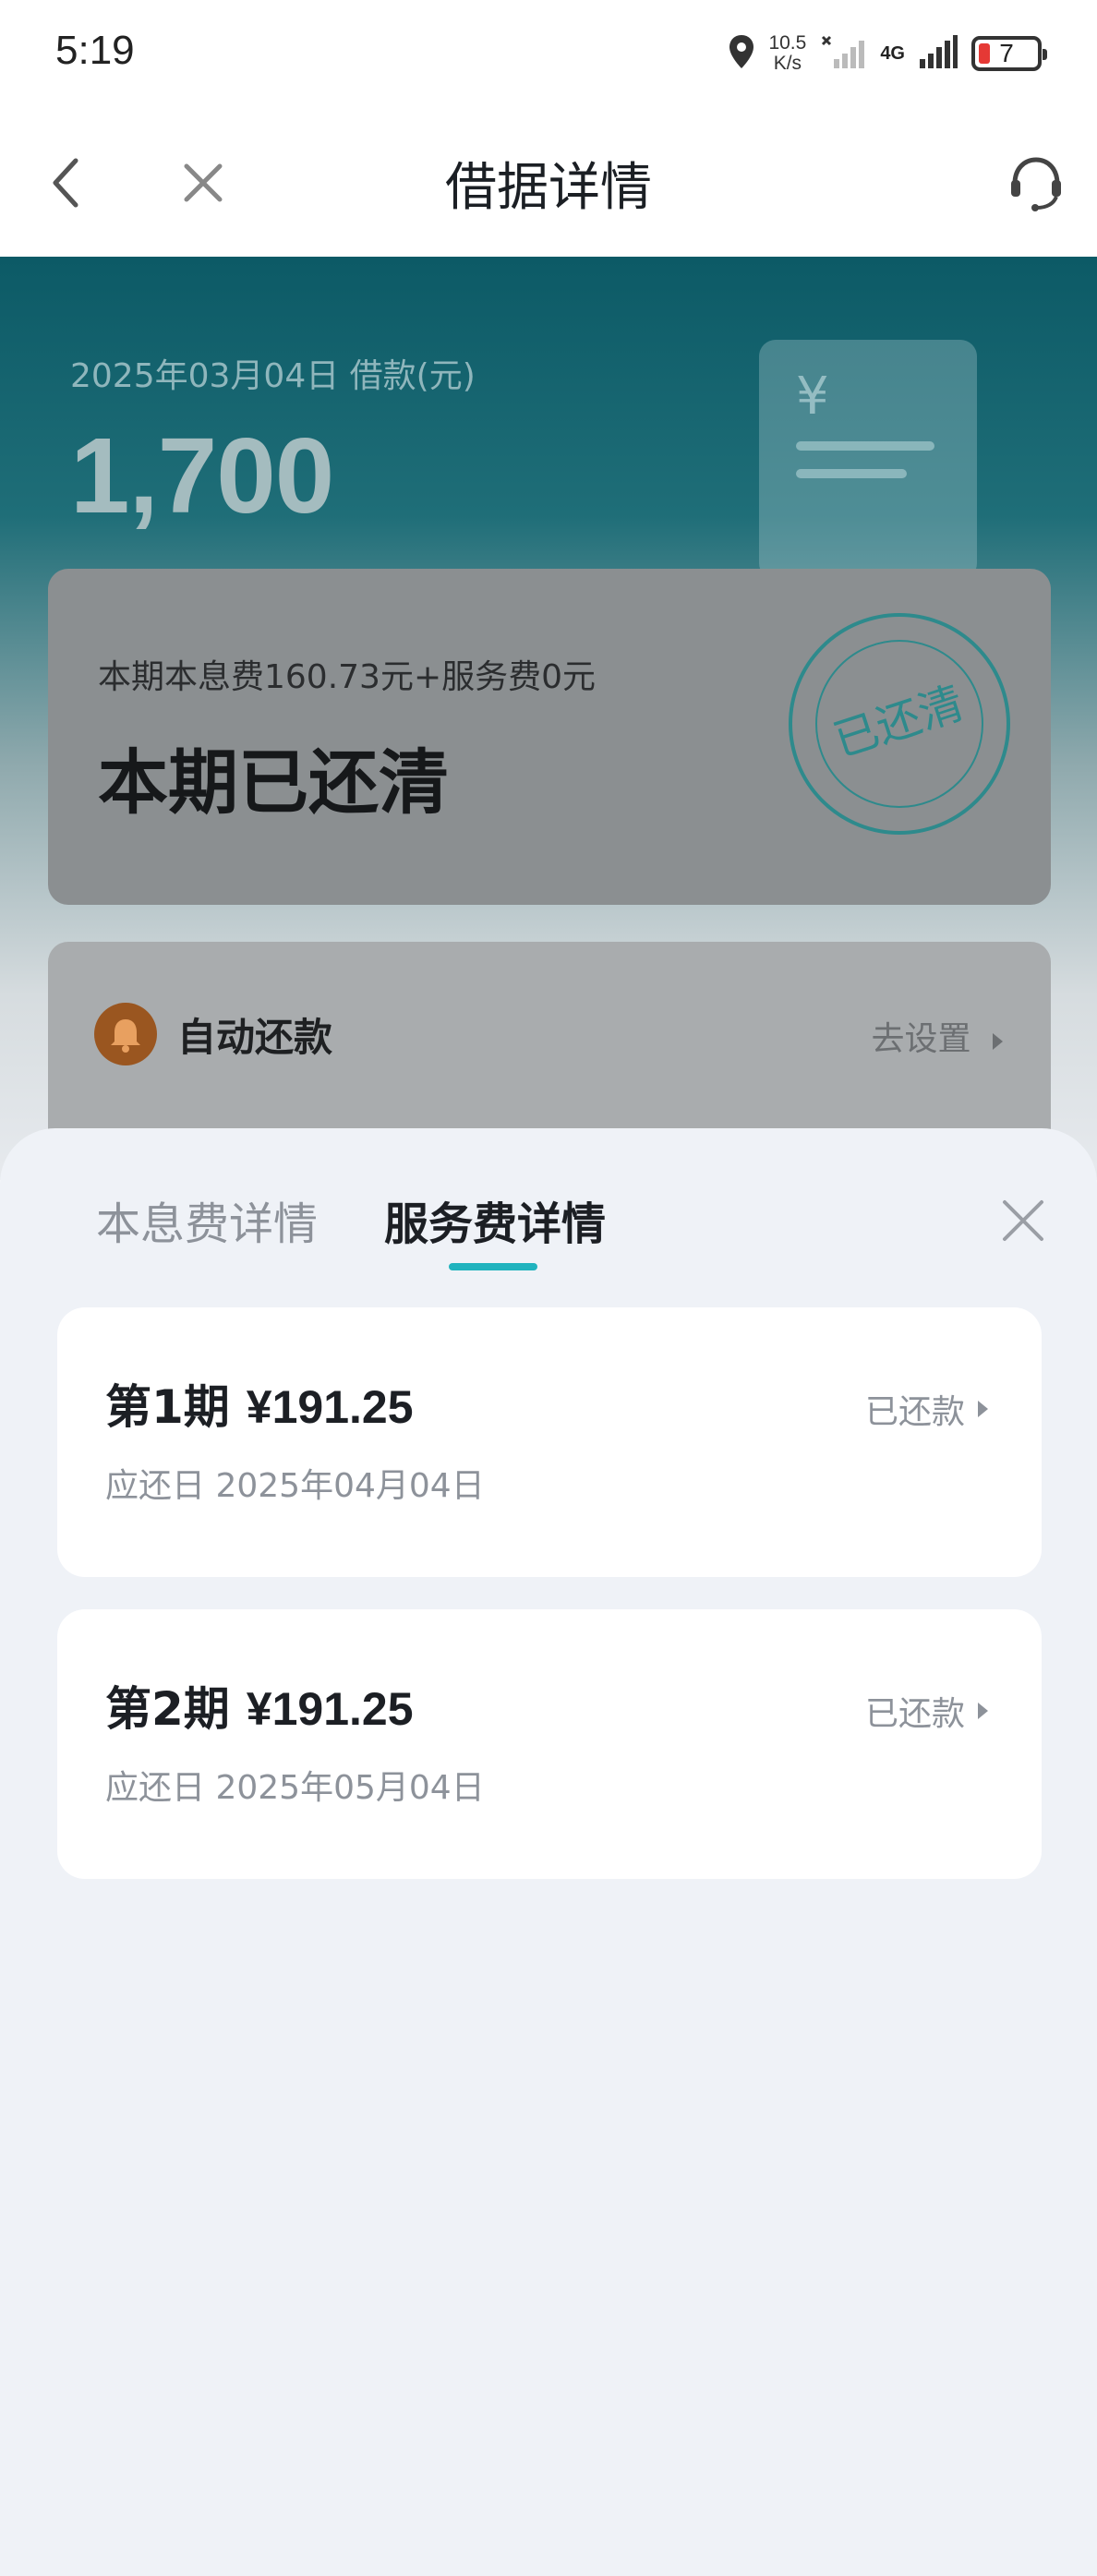  Describe the element at coordinates (350, 1788) in the screenshot. I see `due-date-value: 2025年05月04日` at that location.